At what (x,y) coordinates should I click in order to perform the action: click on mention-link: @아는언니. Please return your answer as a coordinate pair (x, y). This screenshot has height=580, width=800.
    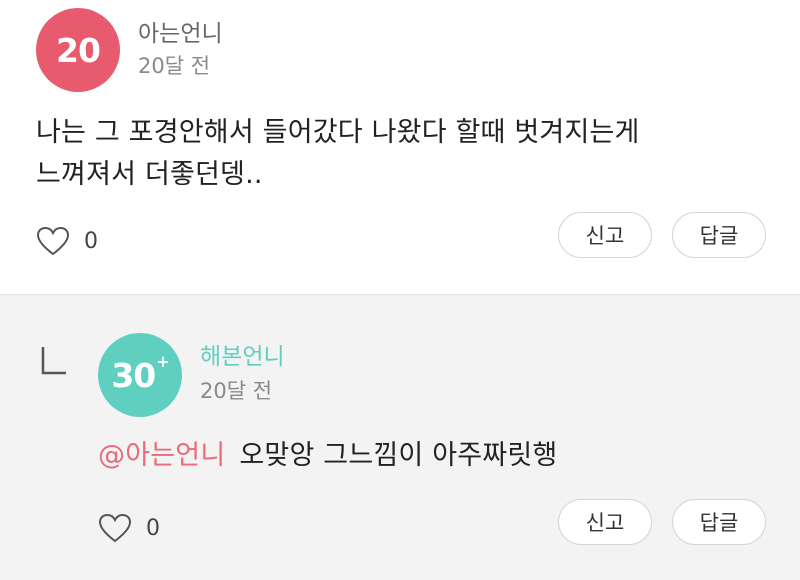
    Looking at the image, I should click on (161, 455).